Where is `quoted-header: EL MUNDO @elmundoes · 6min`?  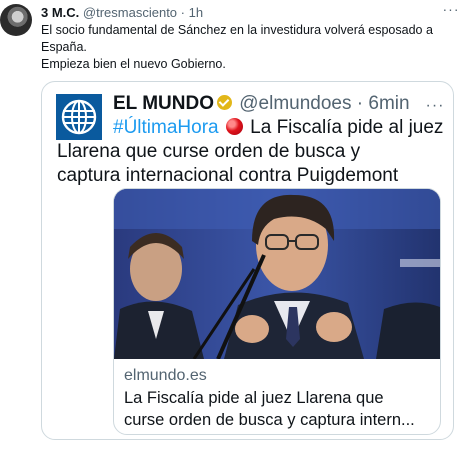
quoted-header: EL MUNDO @elmundoes · 6min is located at coordinates (261, 104).